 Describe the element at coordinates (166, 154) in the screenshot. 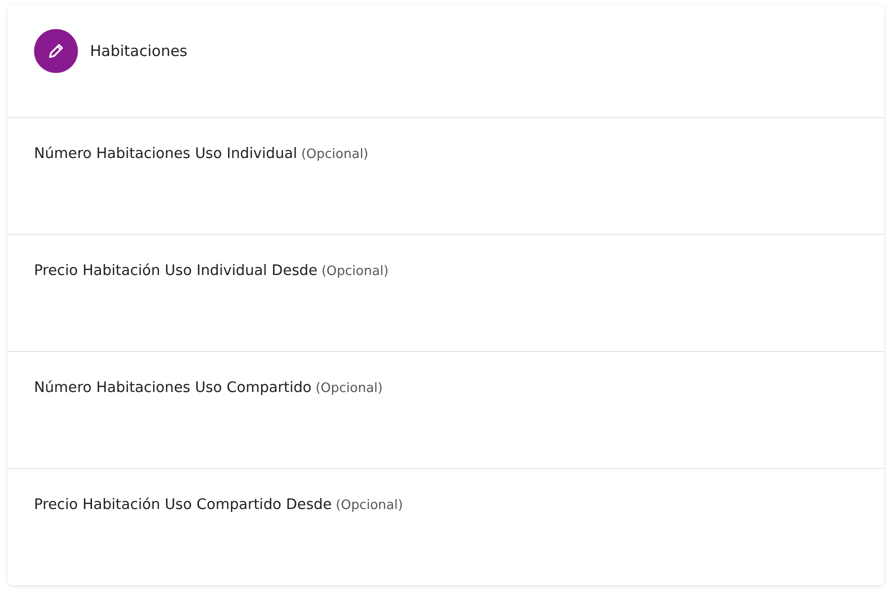

I see `field-label: Número Habitaciones Uso Individual` at that location.